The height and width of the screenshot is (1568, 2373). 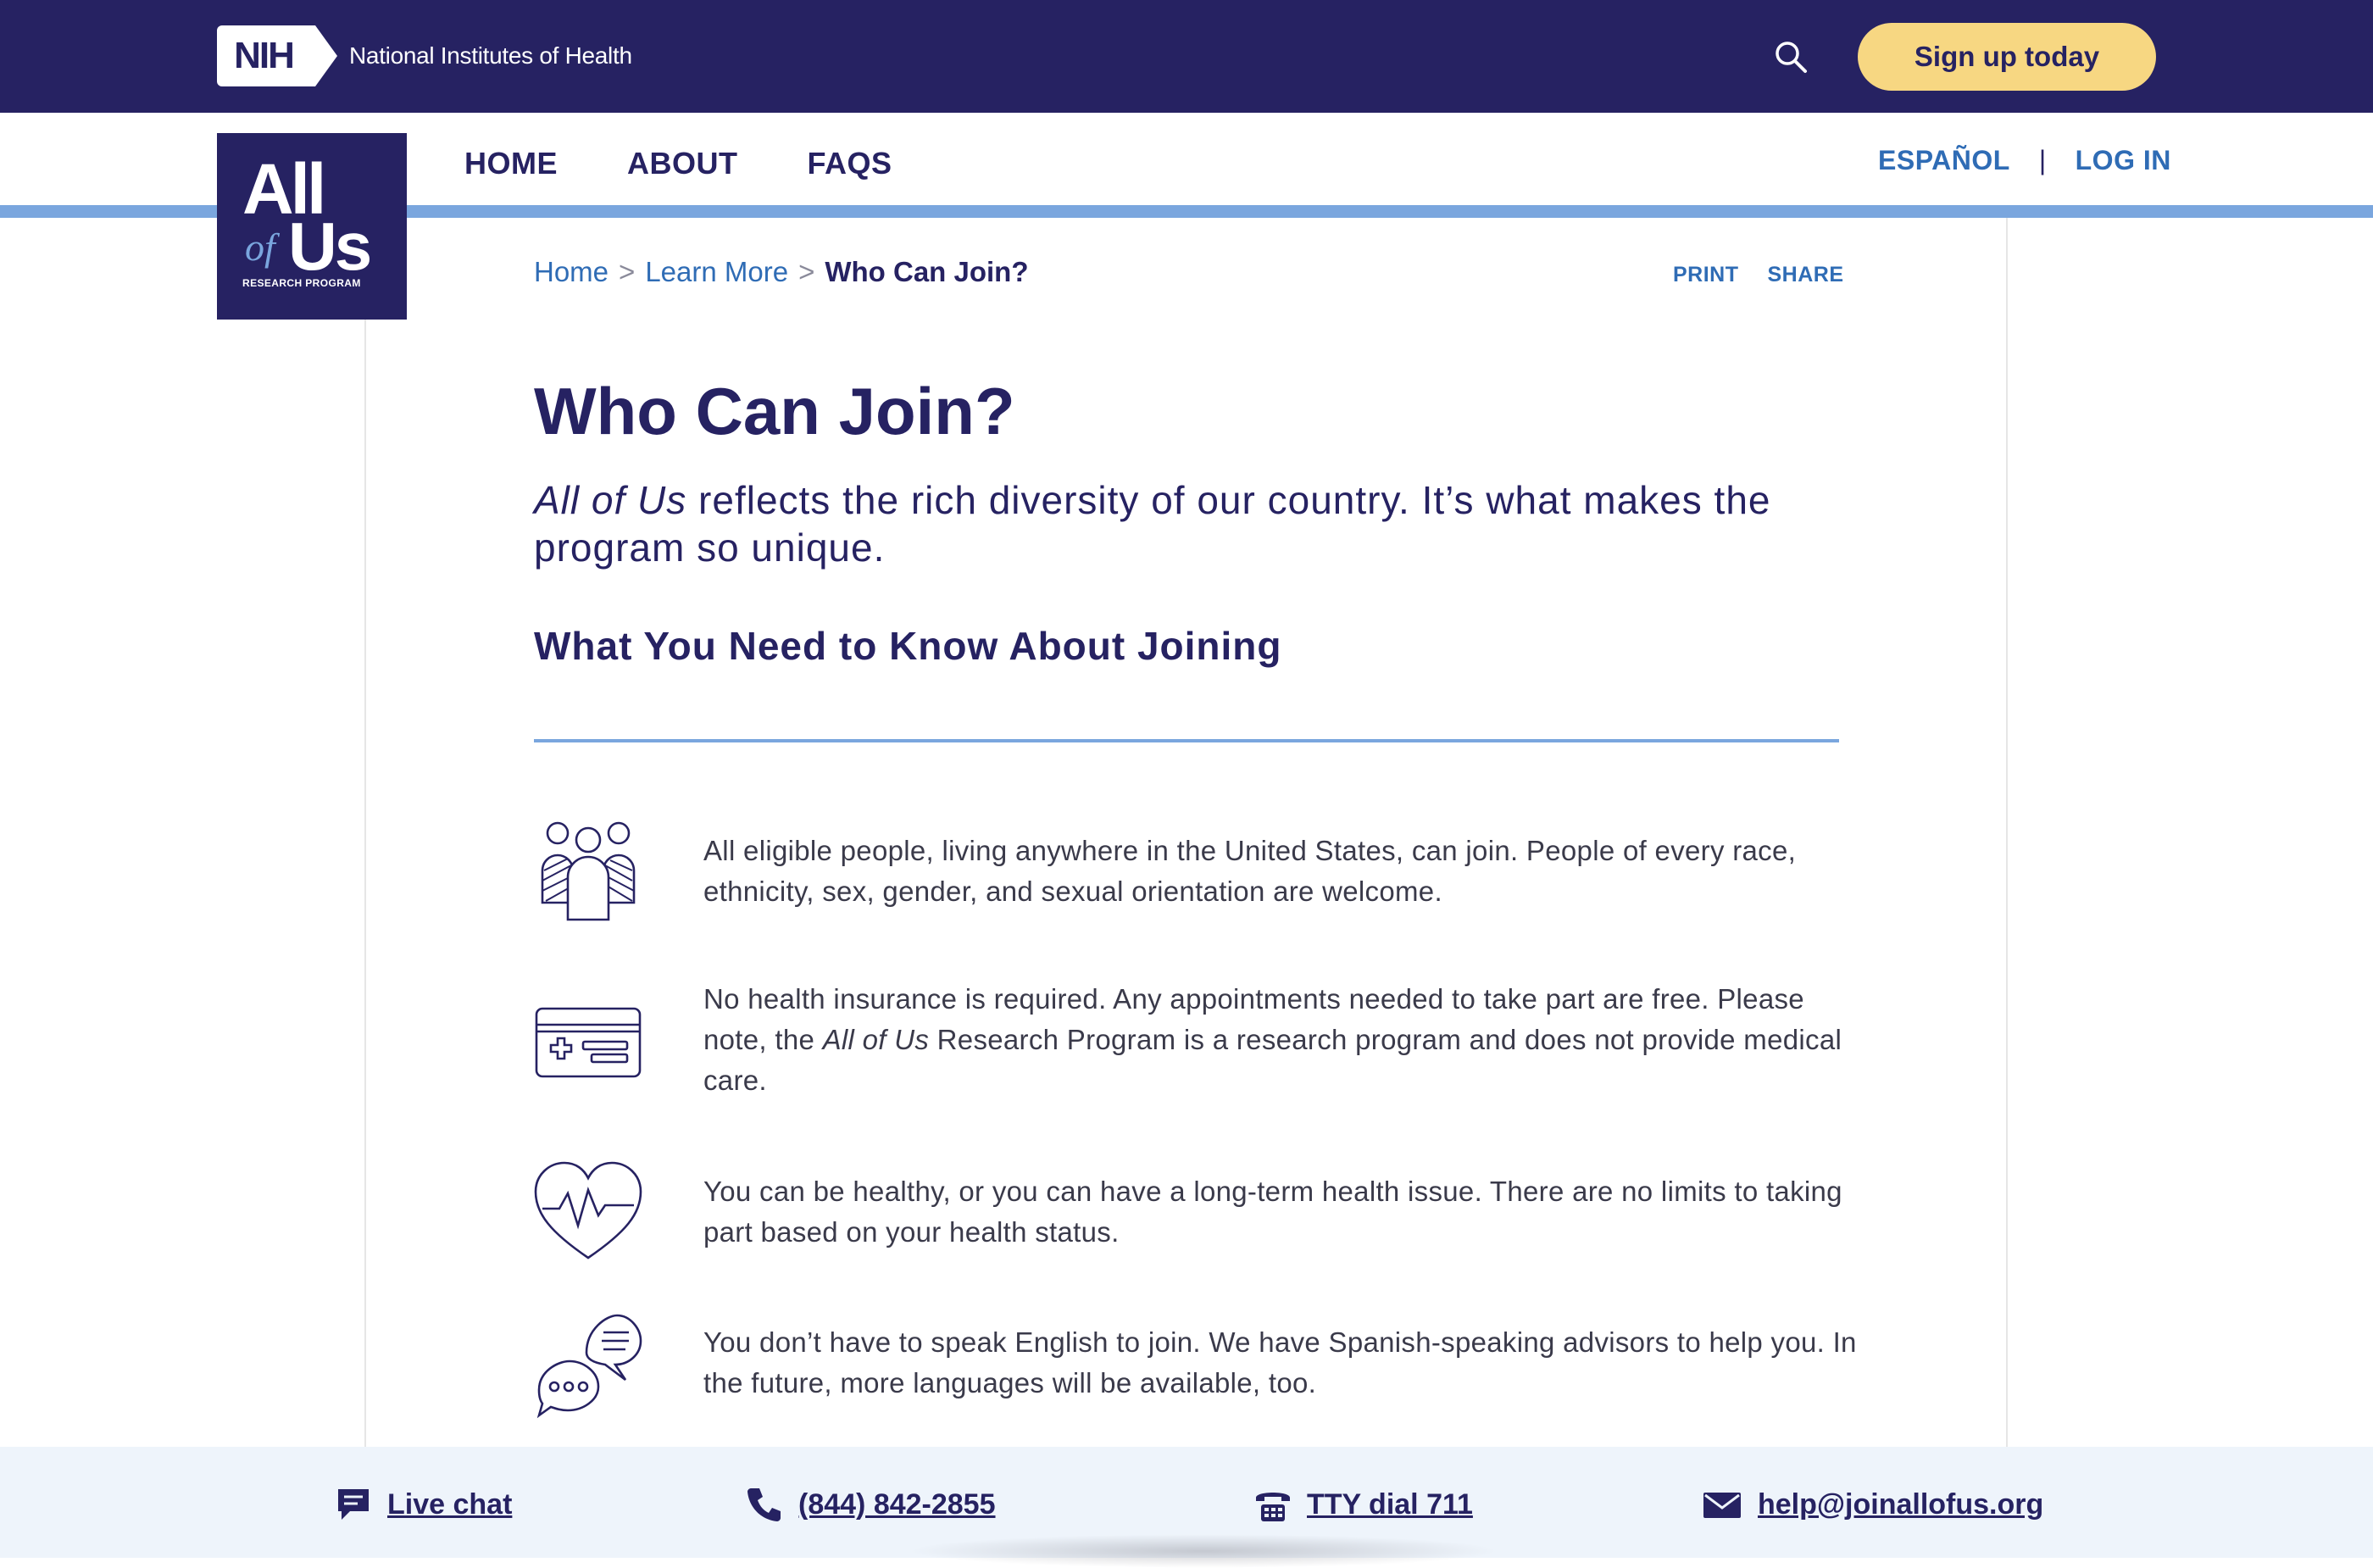 I want to click on speech-bubbles-icon, so click(x=589, y=1366).